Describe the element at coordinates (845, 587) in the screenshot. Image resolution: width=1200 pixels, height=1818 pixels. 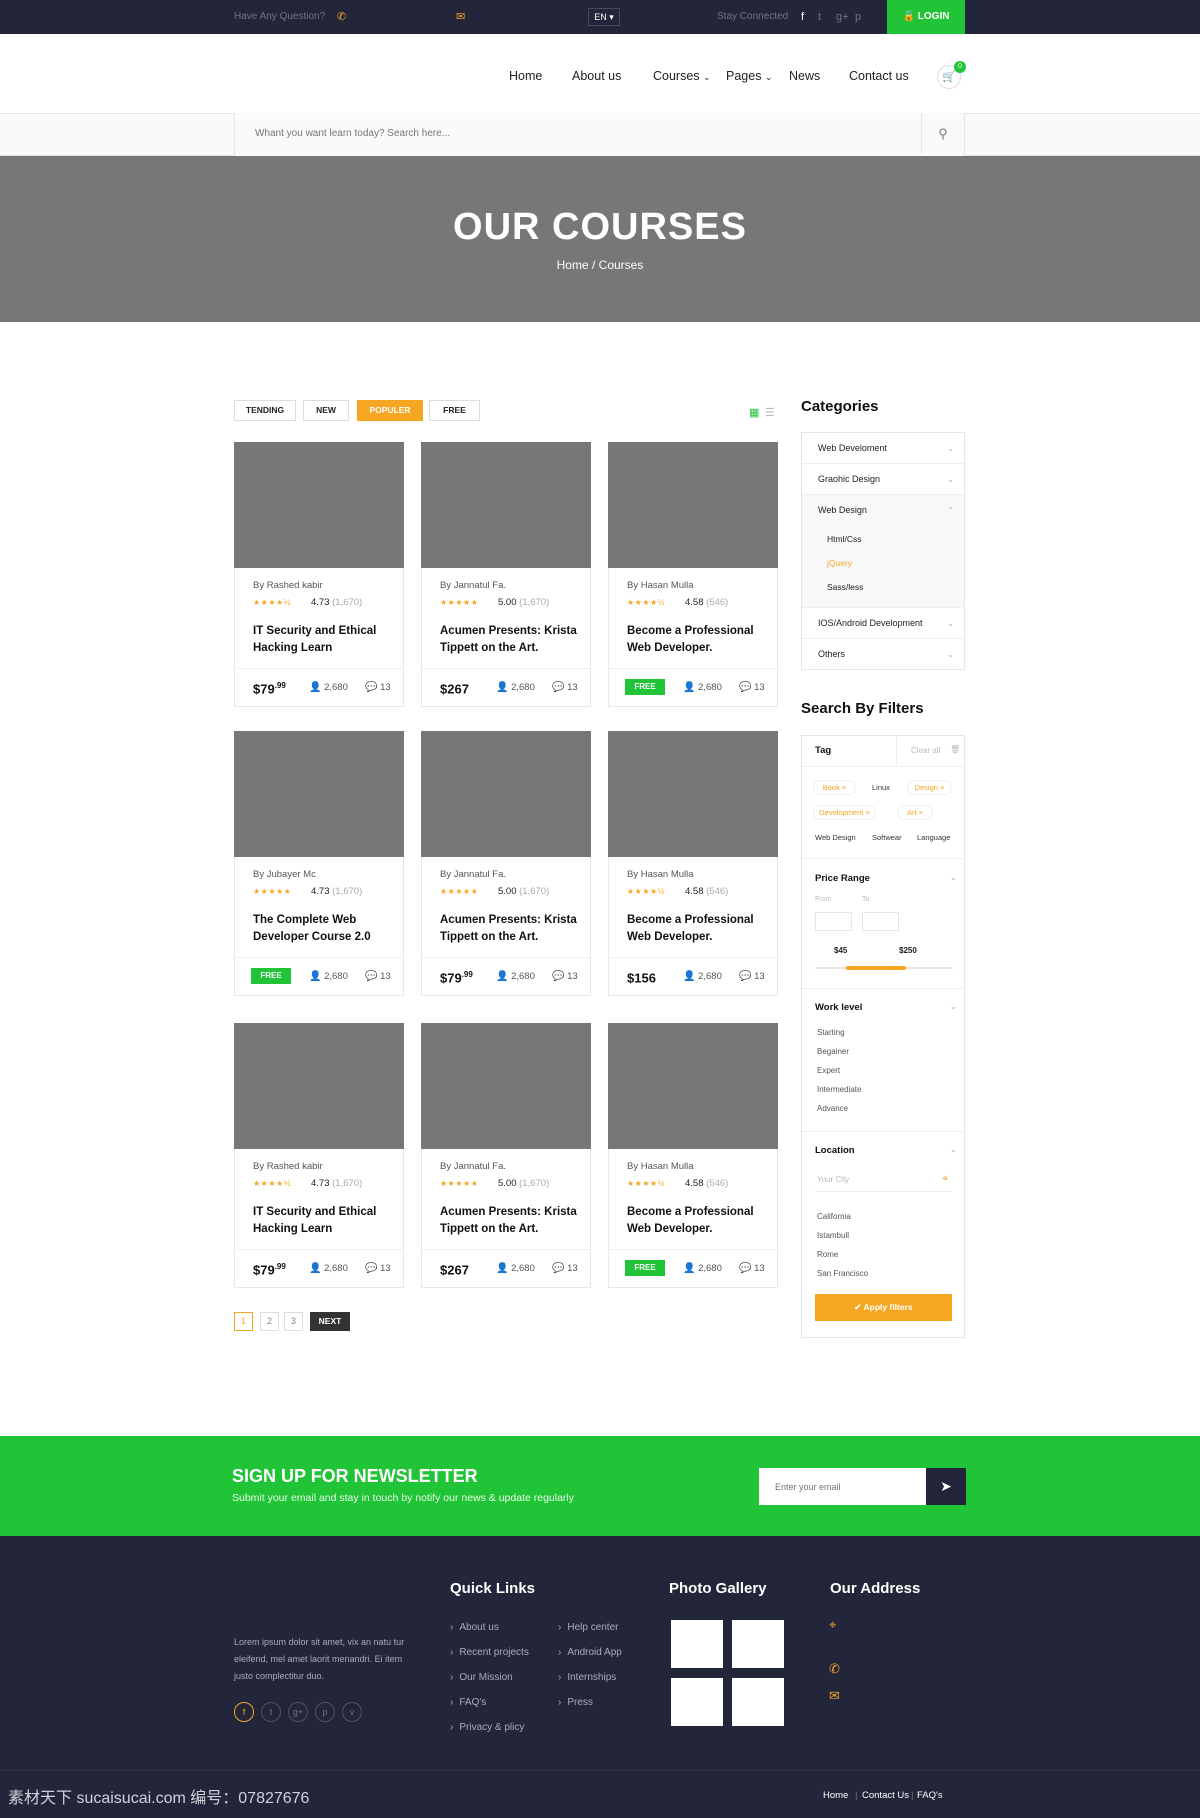
I see `subcategory-sass-less: Sass/less` at that location.